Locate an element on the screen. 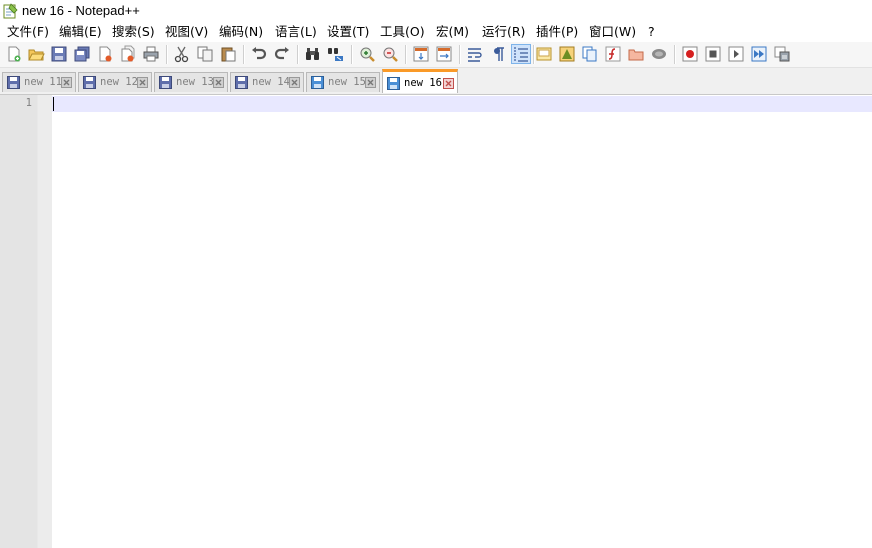  monitoring-icon is located at coordinates (659, 54).